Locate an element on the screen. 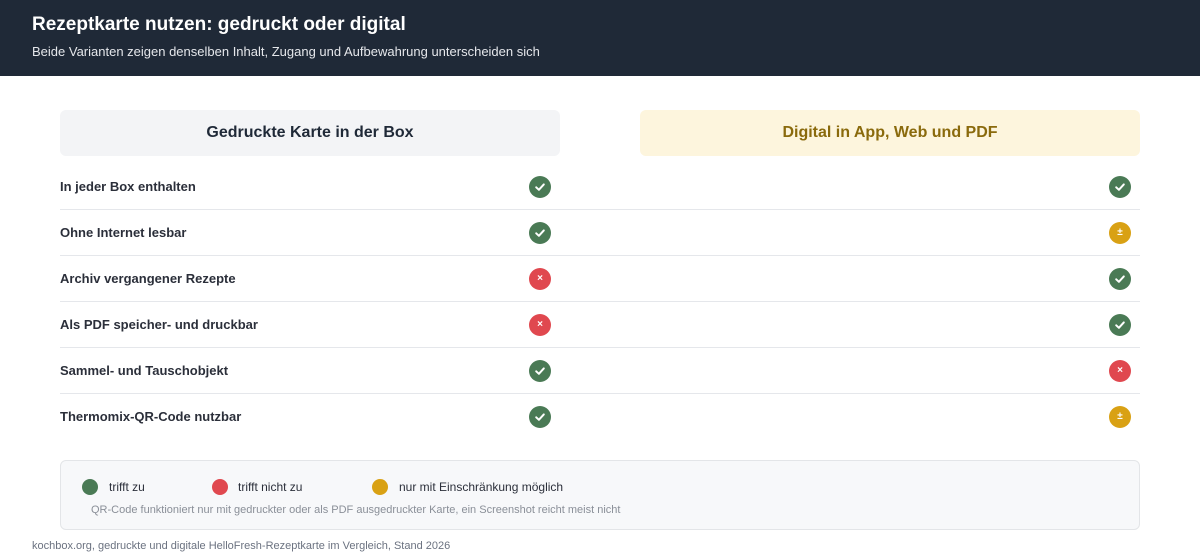  table-row: Thermomix-QR-Code nutzbar ± is located at coordinates (600, 417).